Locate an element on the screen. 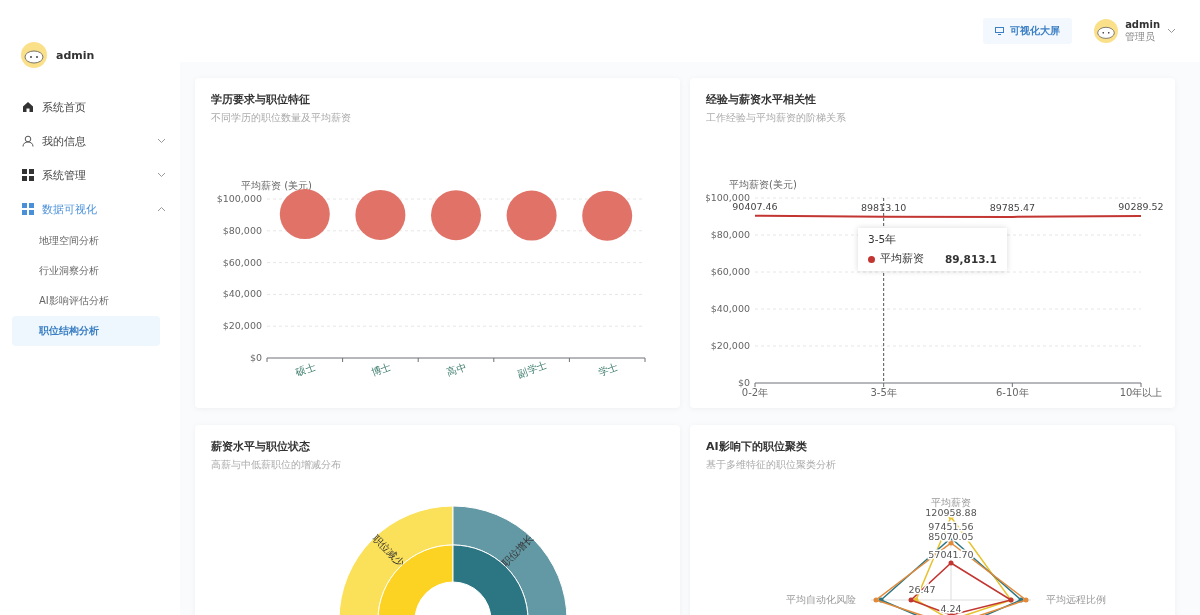 This screenshot has height=615, width=1200. user-menu: admin 管理员 is located at coordinates (1135, 31).